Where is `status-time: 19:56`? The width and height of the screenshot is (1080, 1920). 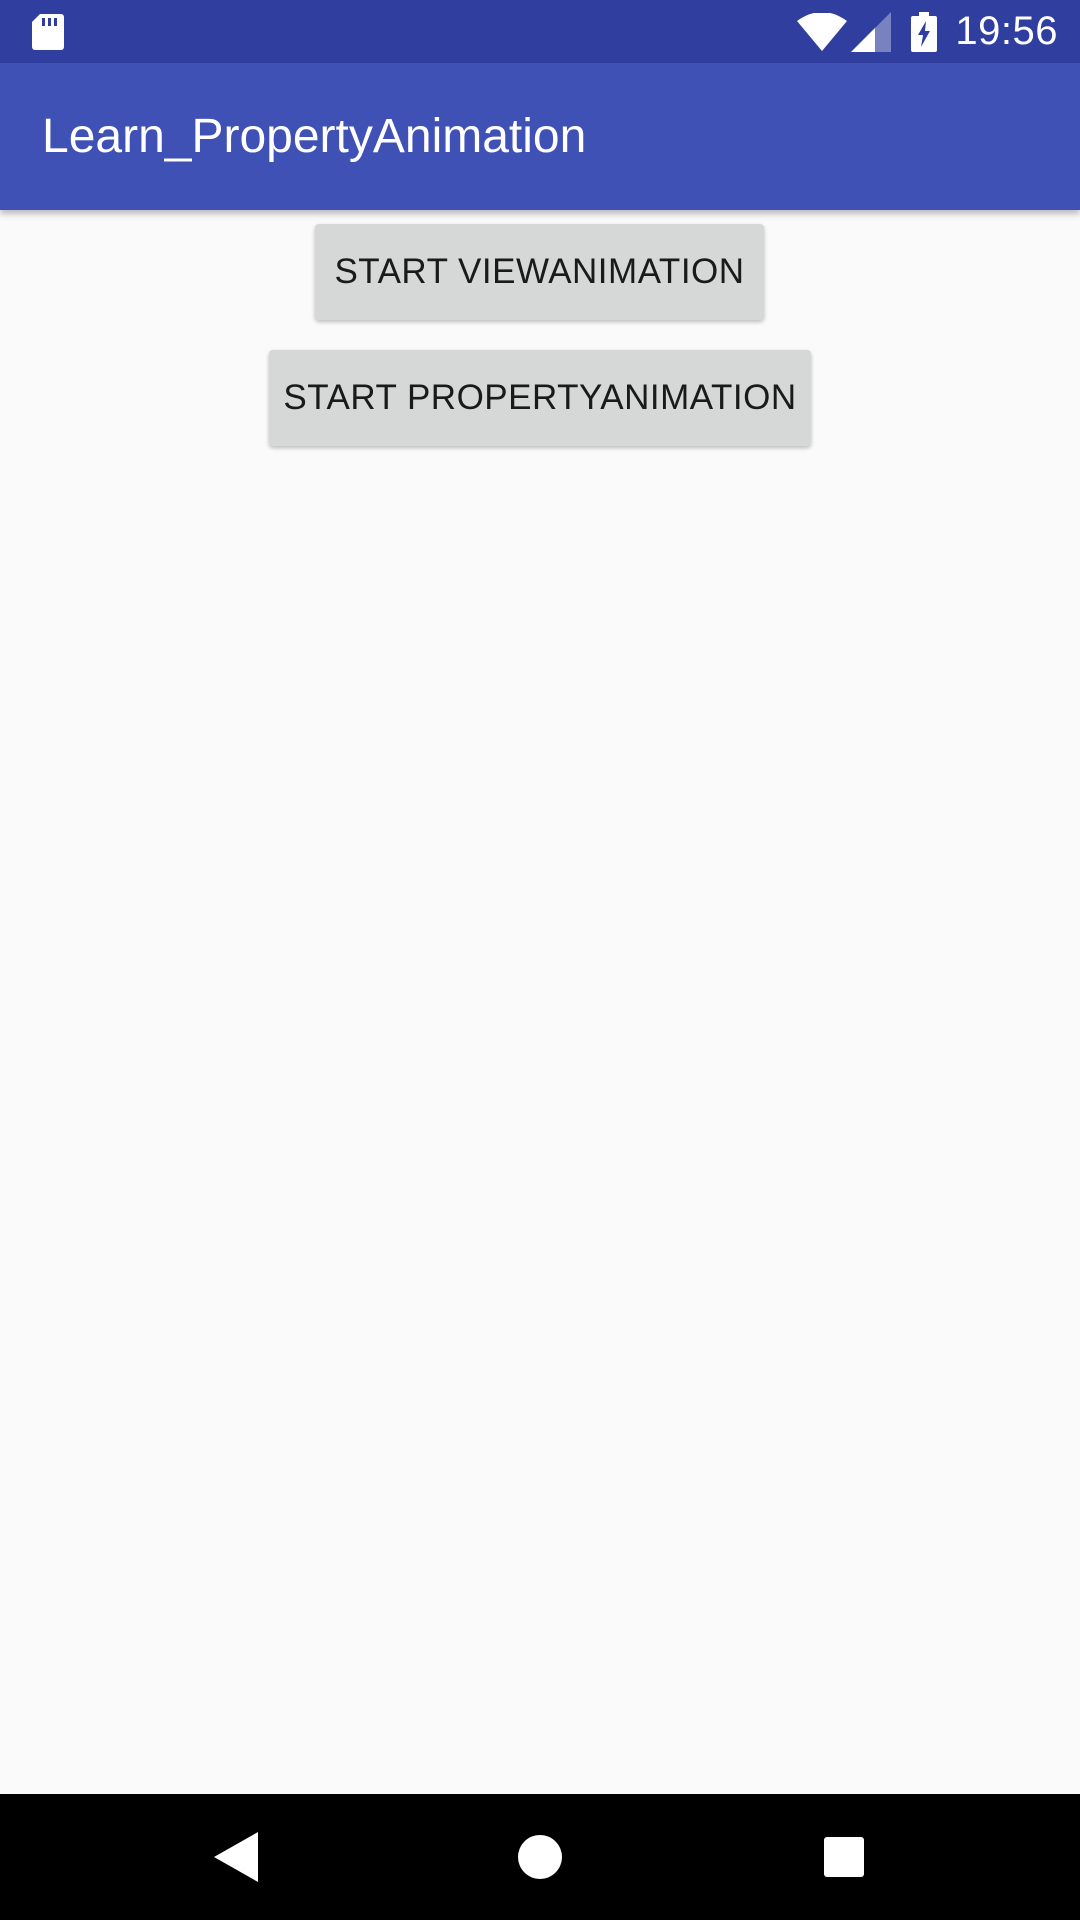 status-time: 19:56 is located at coordinates (1006, 31).